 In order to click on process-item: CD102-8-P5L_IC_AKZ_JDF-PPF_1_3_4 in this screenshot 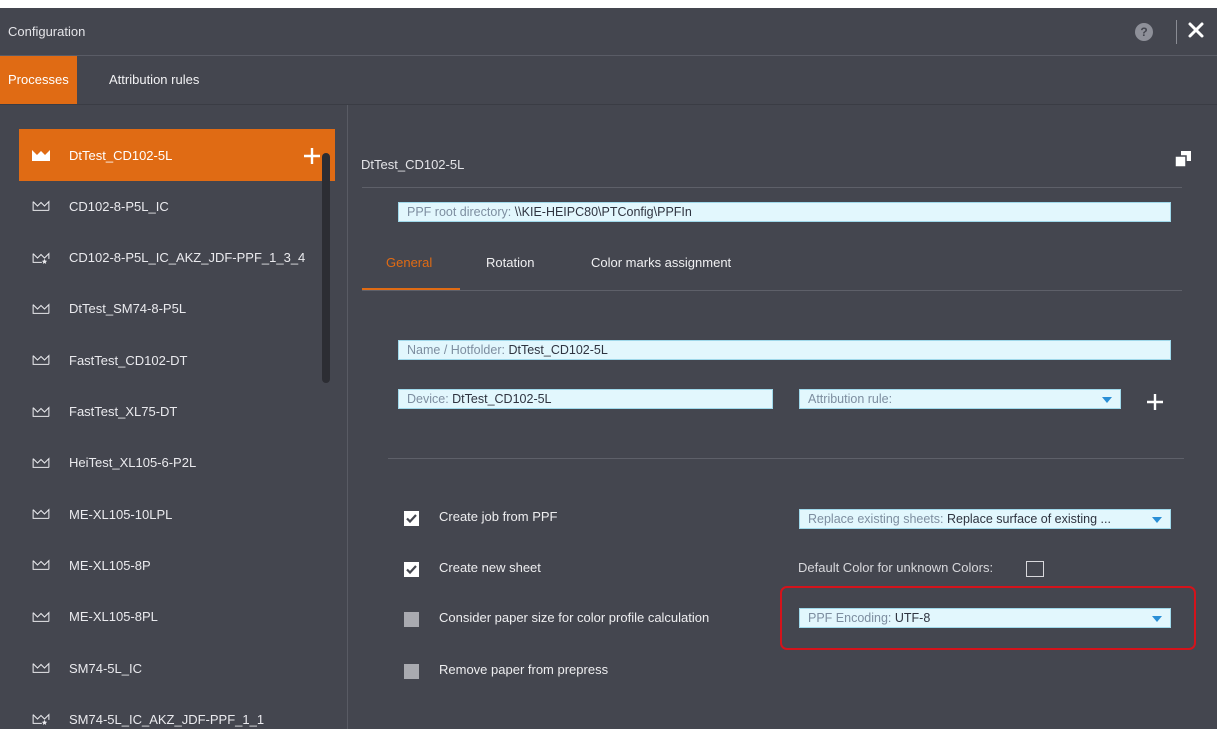, I will do `click(177, 258)`.